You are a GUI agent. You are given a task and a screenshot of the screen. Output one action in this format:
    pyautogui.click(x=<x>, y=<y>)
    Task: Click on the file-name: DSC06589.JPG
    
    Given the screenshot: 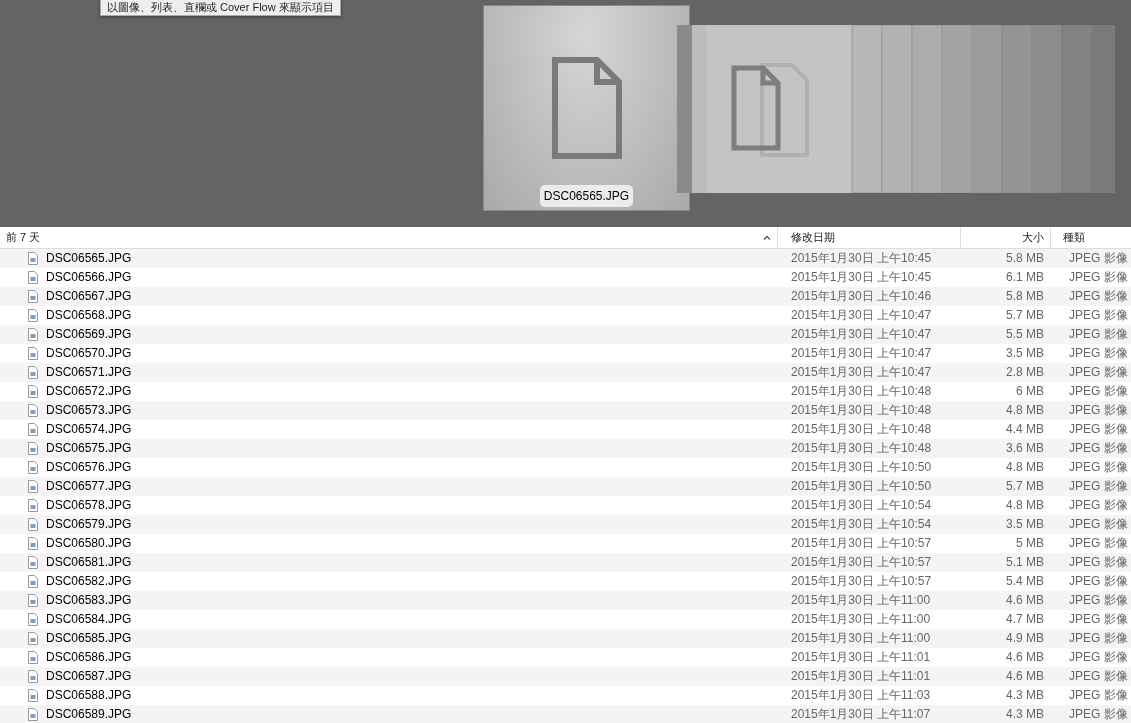 What is the action you would take?
    pyautogui.click(x=89, y=714)
    